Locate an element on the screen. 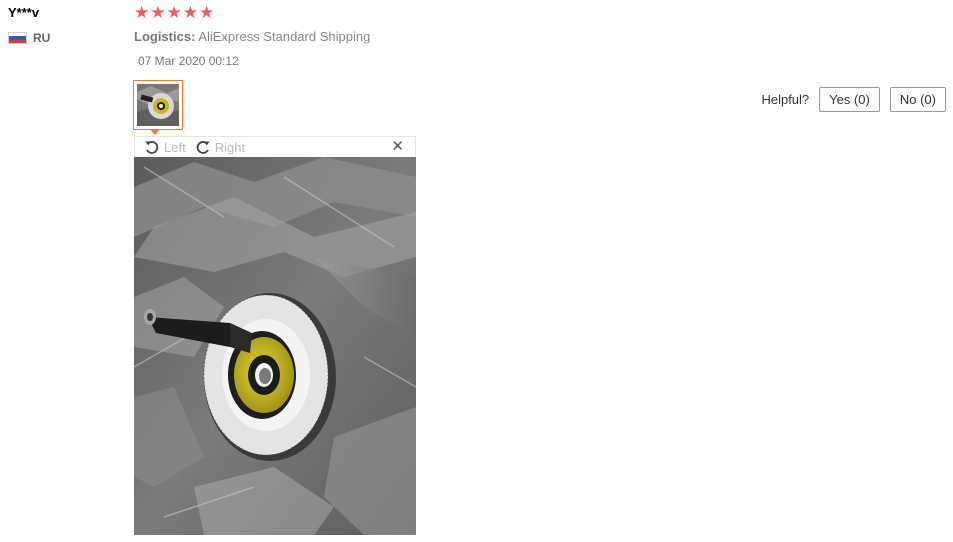  rotate-right-icon is located at coordinates (203, 147).